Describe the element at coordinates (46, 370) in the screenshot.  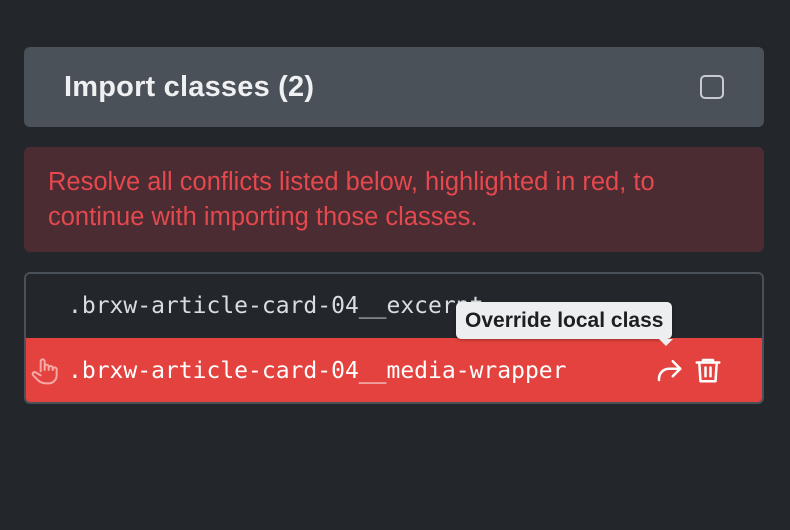
I see `grab-hand-icon` at that location.